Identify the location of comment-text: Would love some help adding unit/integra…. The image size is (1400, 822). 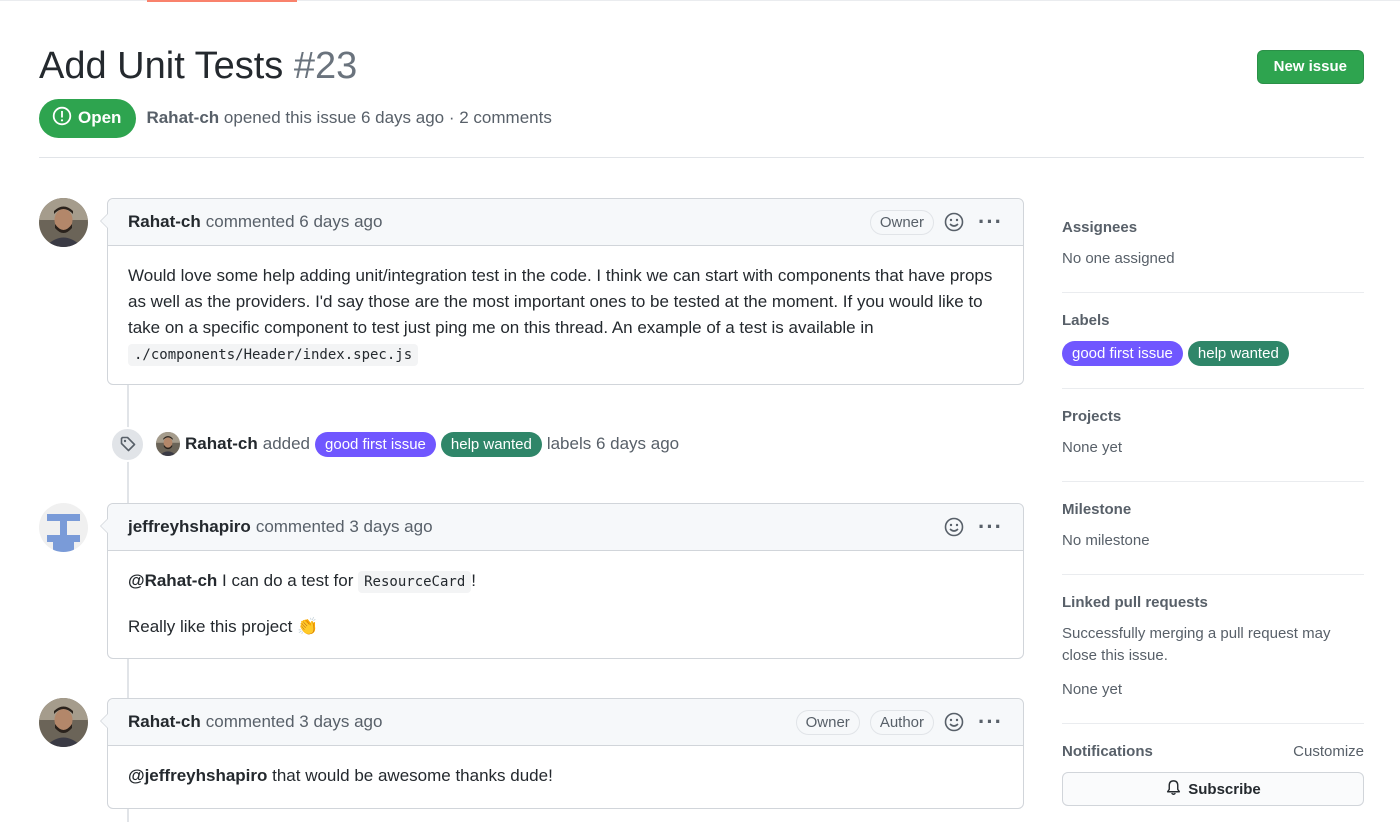
(560, 301).